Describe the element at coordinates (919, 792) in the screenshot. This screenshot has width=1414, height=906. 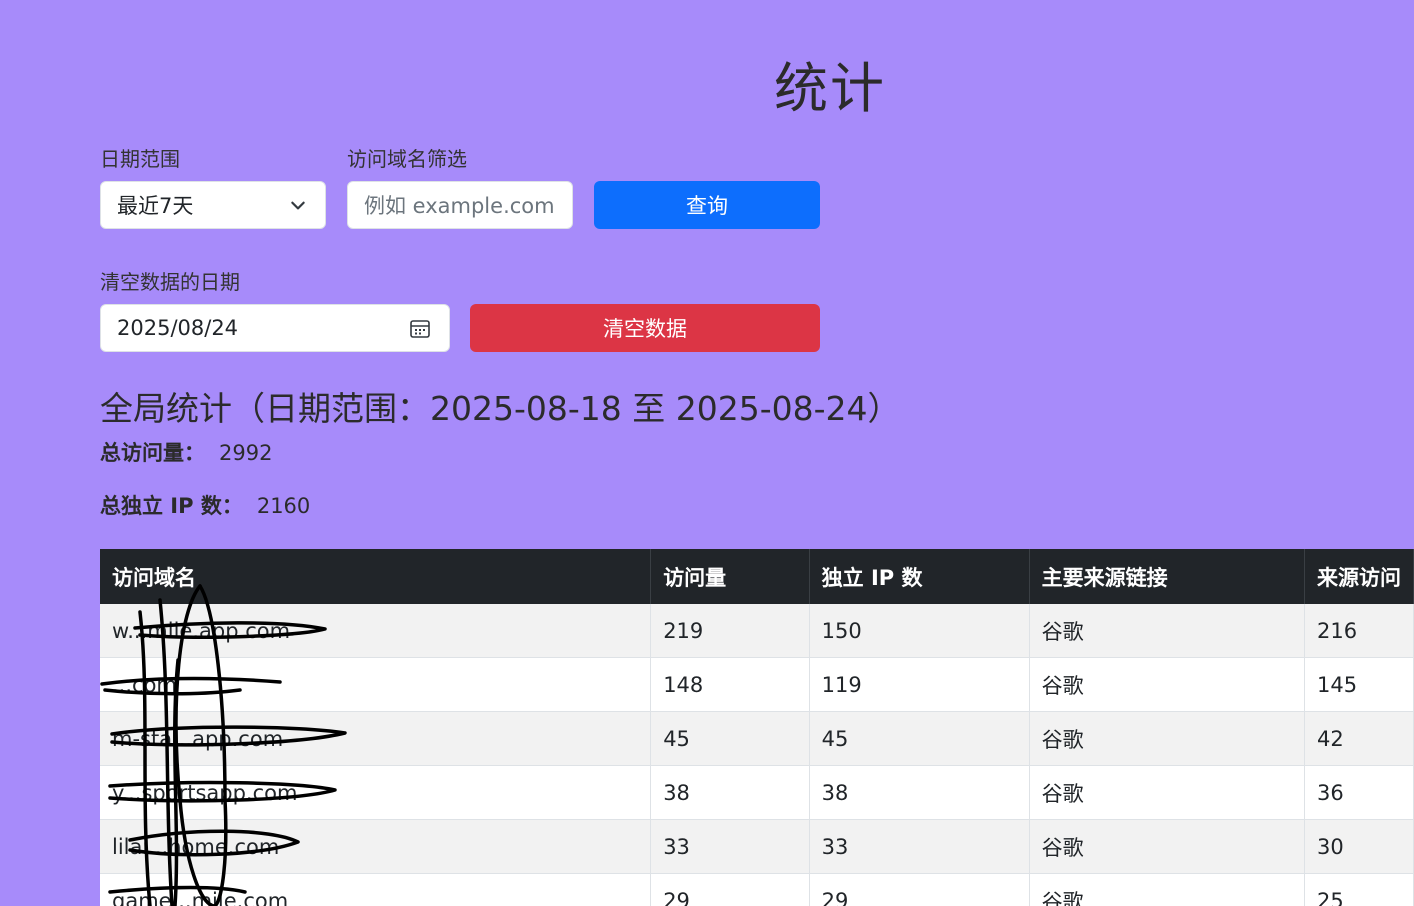
I see `cell-unique-ips: 38` at that location.